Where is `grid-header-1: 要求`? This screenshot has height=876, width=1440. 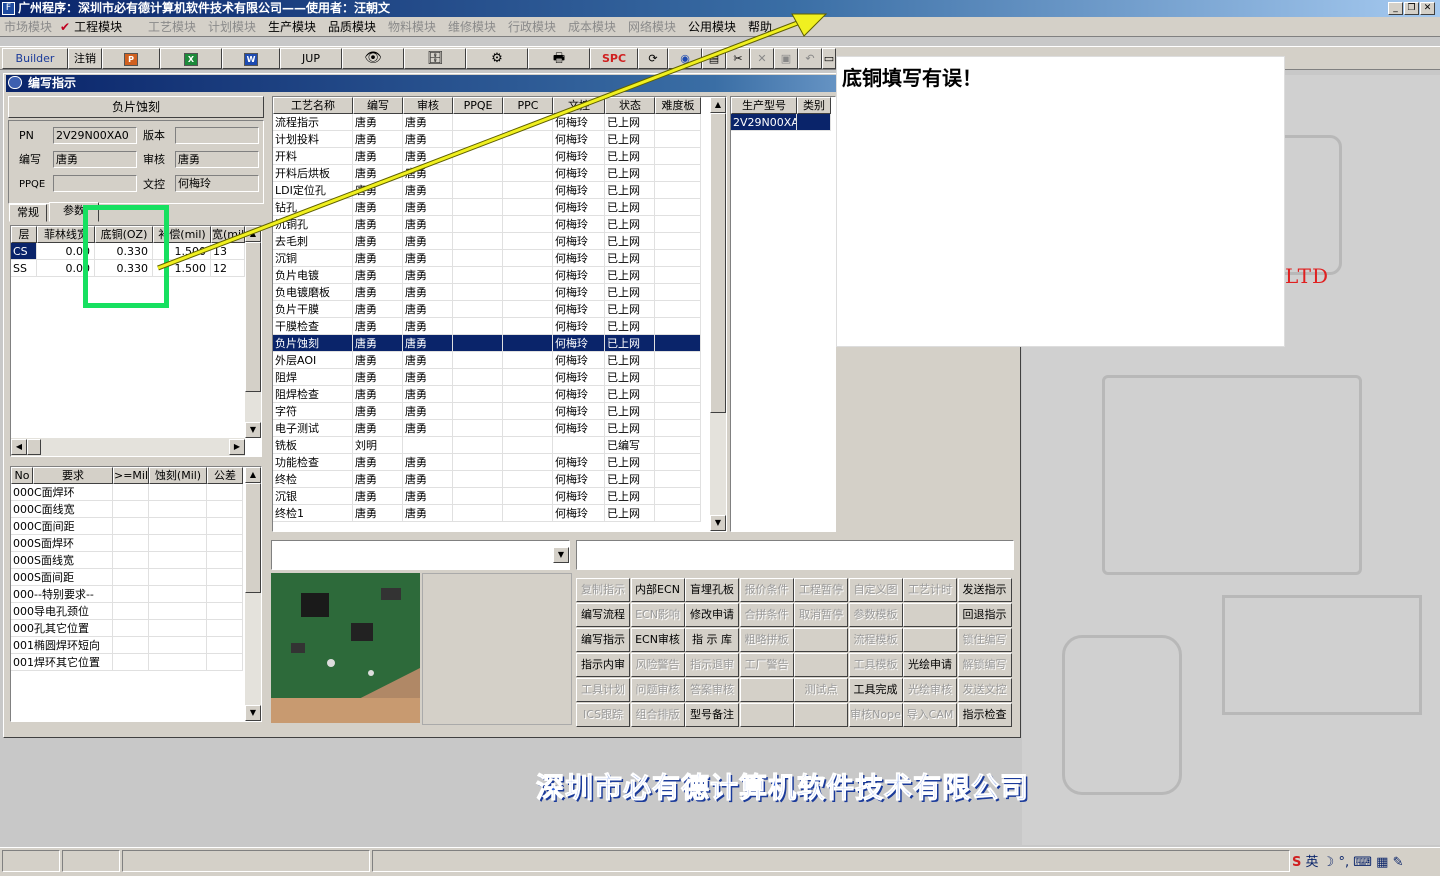 grid-header-1: 要求 is located at coordinates (73, 475).